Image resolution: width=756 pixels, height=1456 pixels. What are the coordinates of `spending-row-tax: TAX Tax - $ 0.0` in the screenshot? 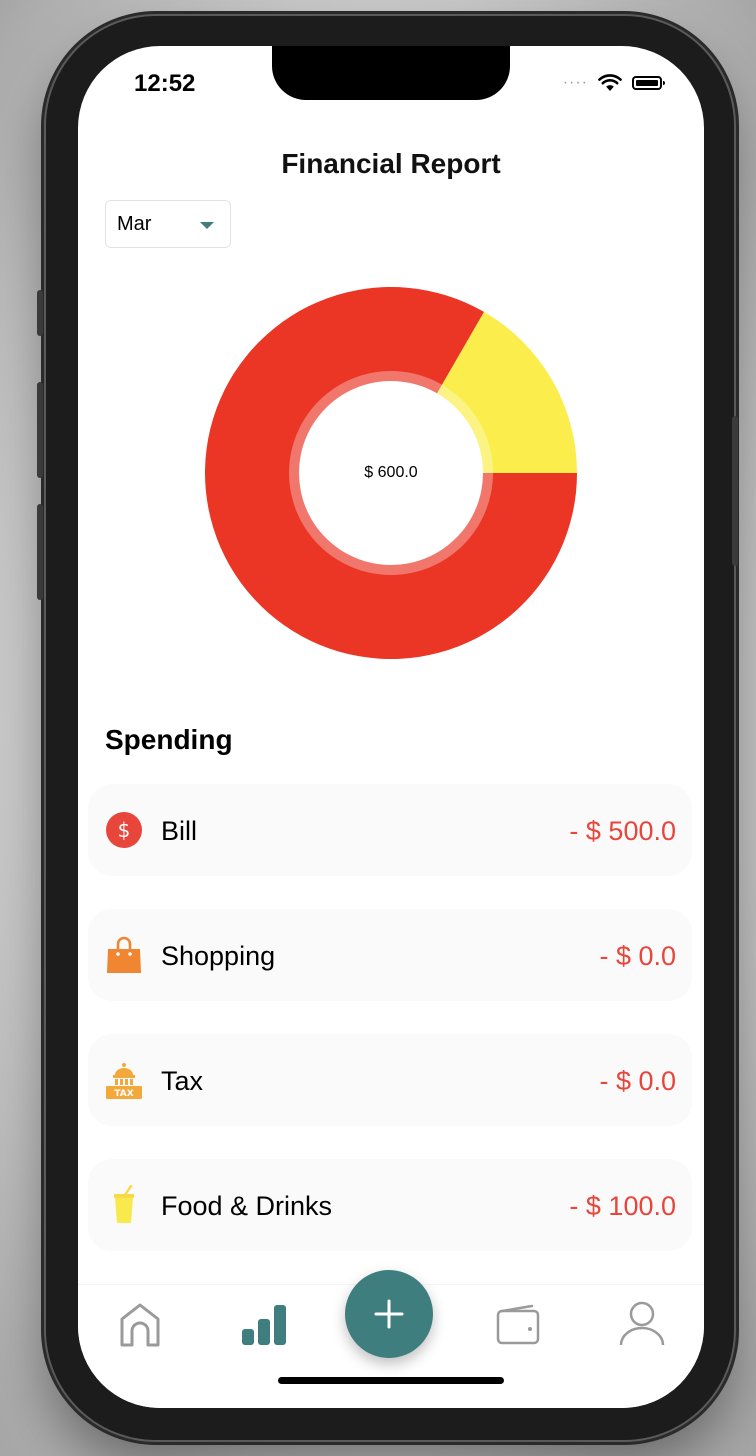 It's located at (390, 1080).